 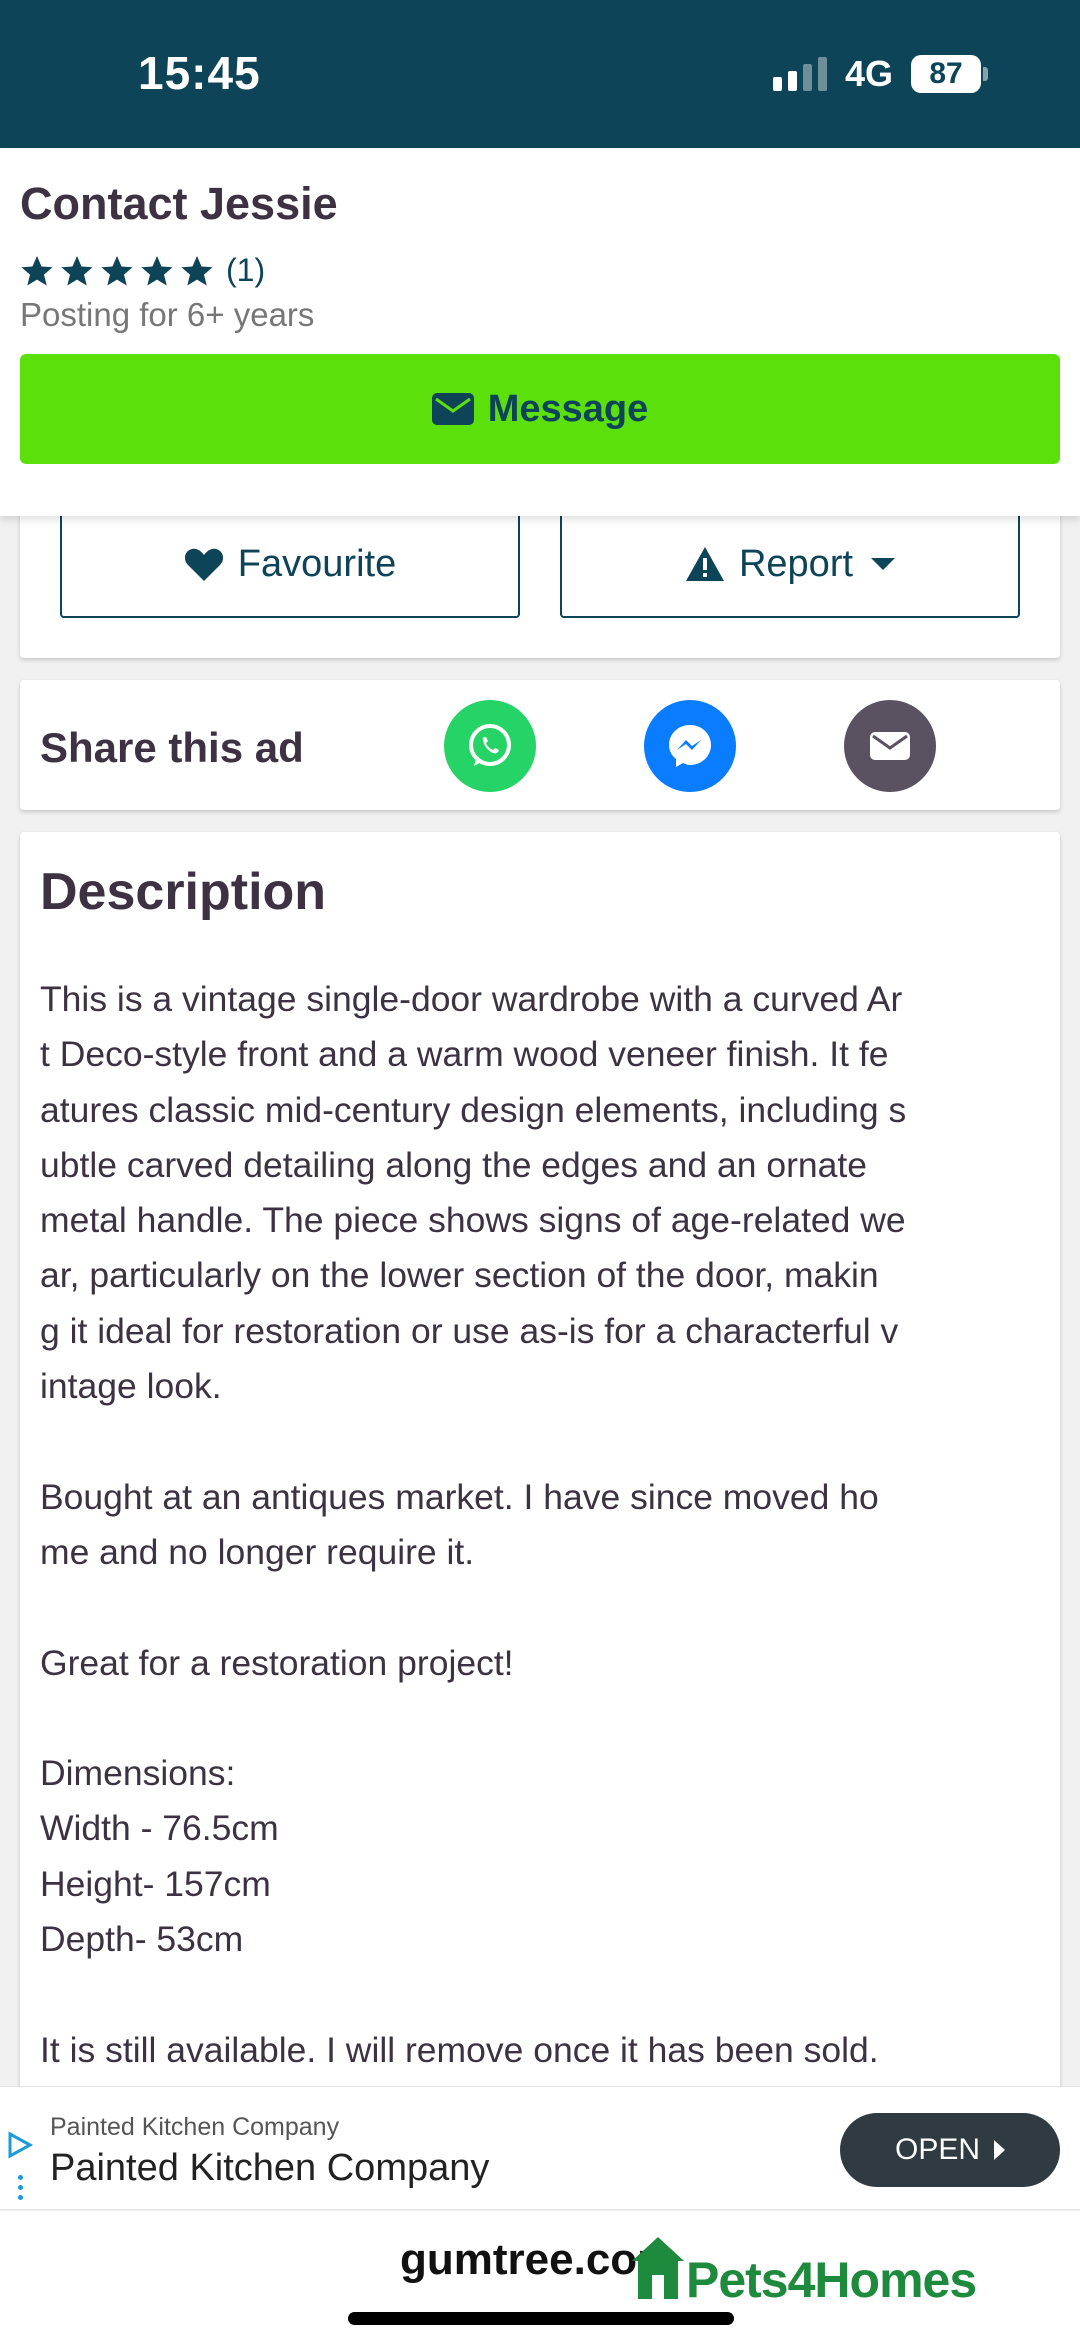 I want to click on adchoices-icon, so click(x=20, y=2145).